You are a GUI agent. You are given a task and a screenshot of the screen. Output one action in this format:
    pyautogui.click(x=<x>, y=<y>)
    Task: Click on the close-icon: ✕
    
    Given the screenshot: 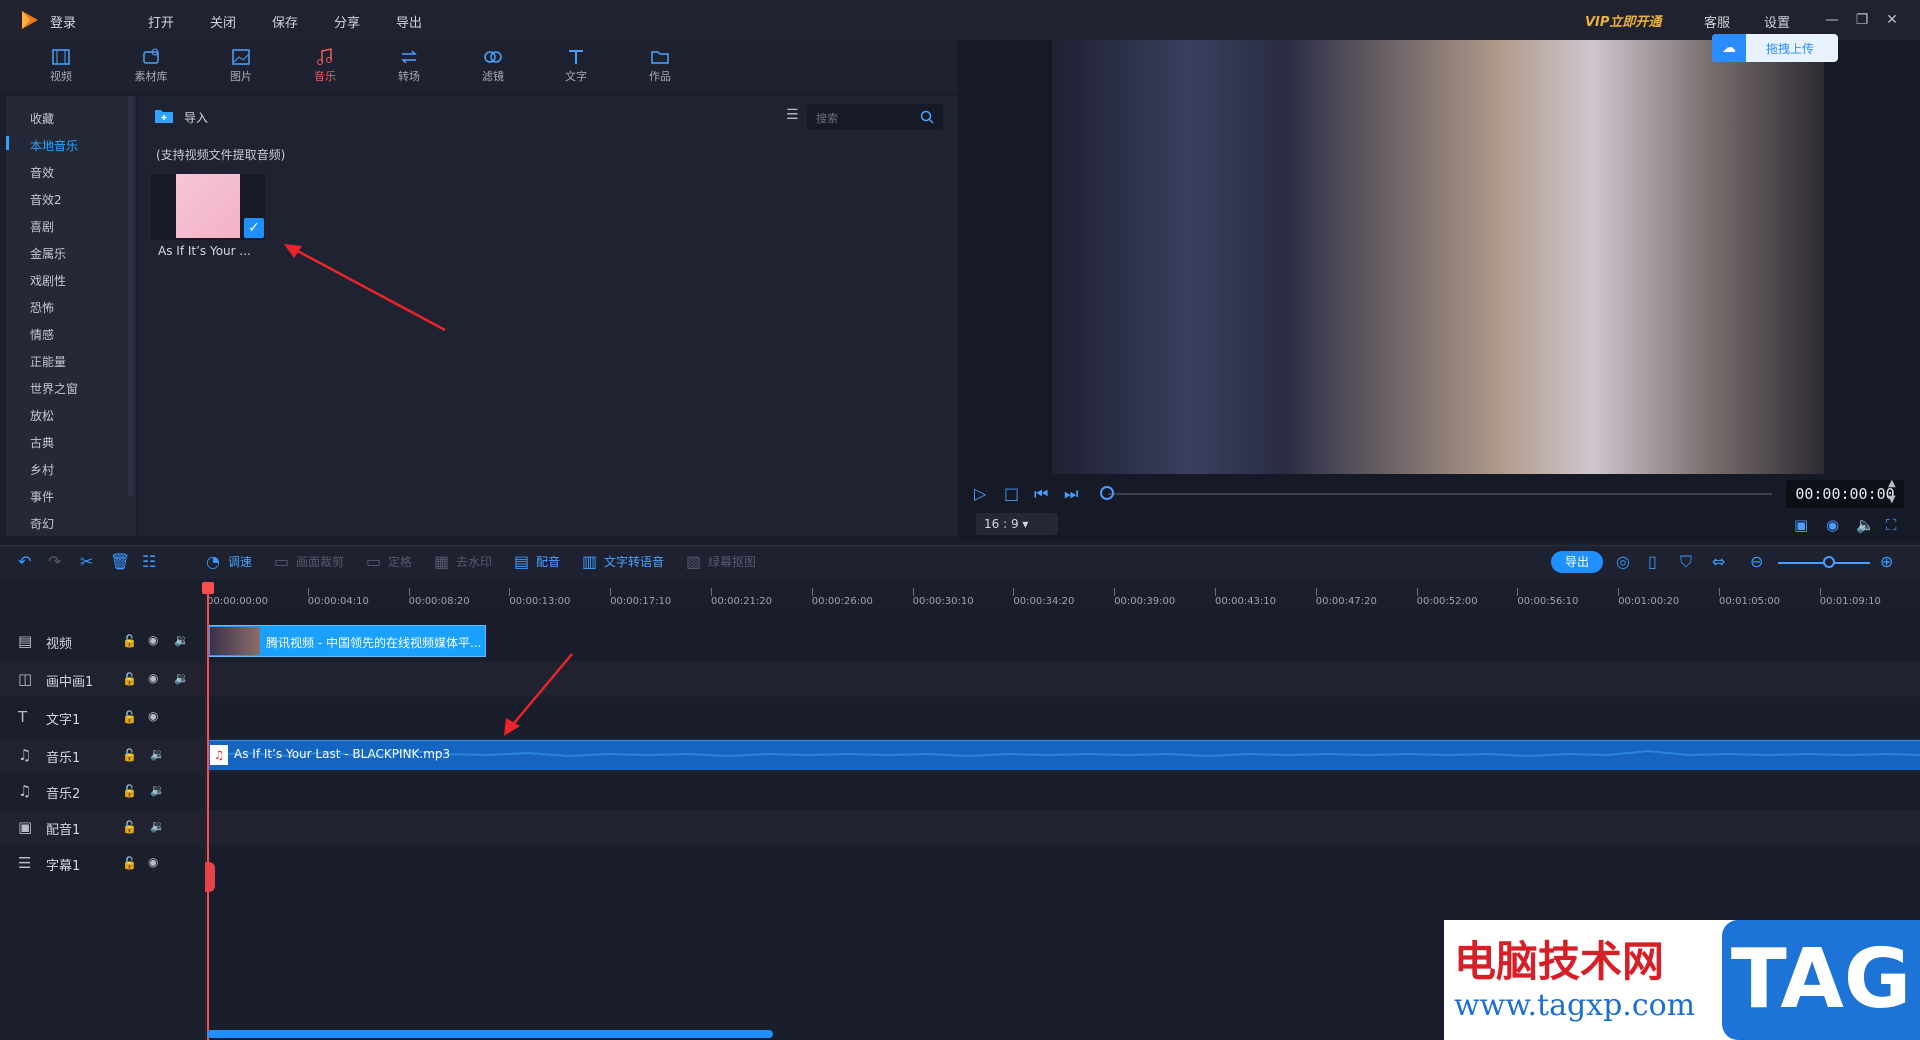 What is the action you would take?
    pyautogui.click(x=1892, y=20)
    